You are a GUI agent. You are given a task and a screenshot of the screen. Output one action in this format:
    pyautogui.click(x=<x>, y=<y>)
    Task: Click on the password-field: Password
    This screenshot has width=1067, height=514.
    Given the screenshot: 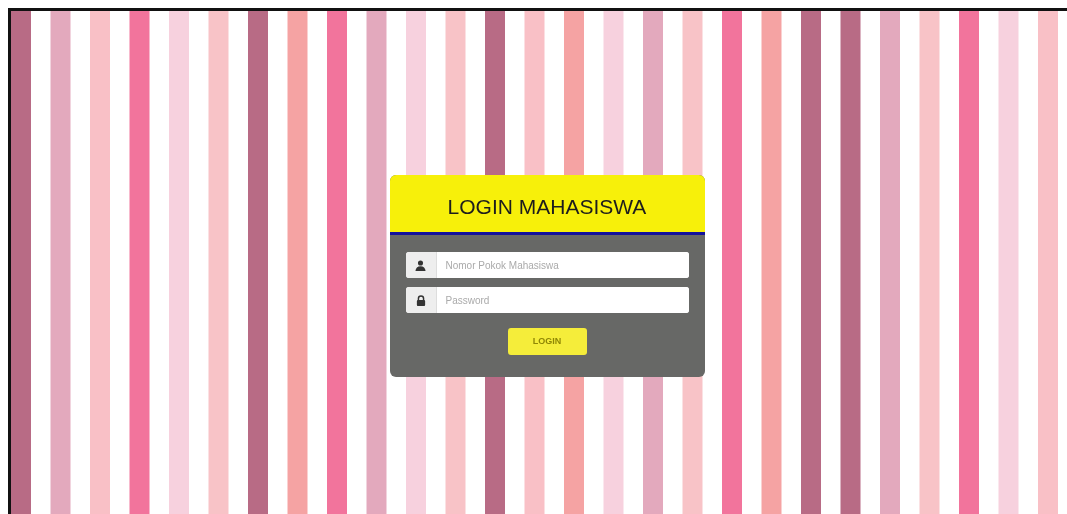 What is the action you would take?
    pyautogui.click(x=547, y=300)
    